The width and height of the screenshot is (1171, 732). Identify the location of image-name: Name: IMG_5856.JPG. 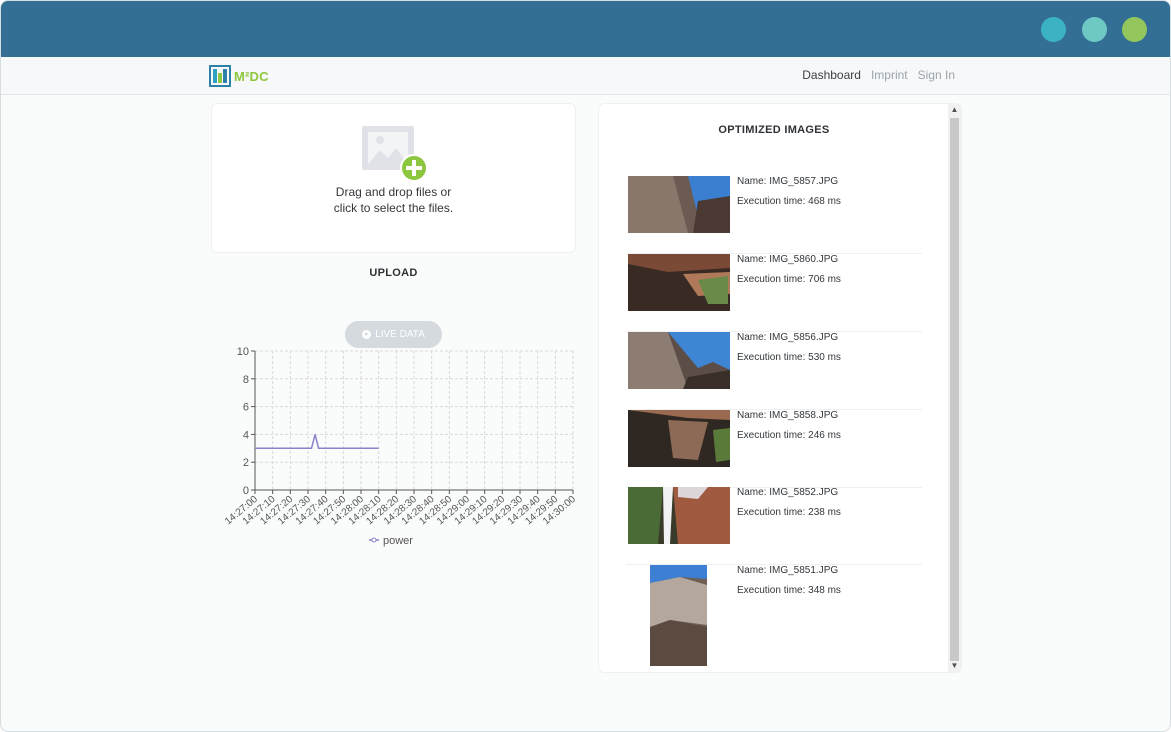
(788, 337).